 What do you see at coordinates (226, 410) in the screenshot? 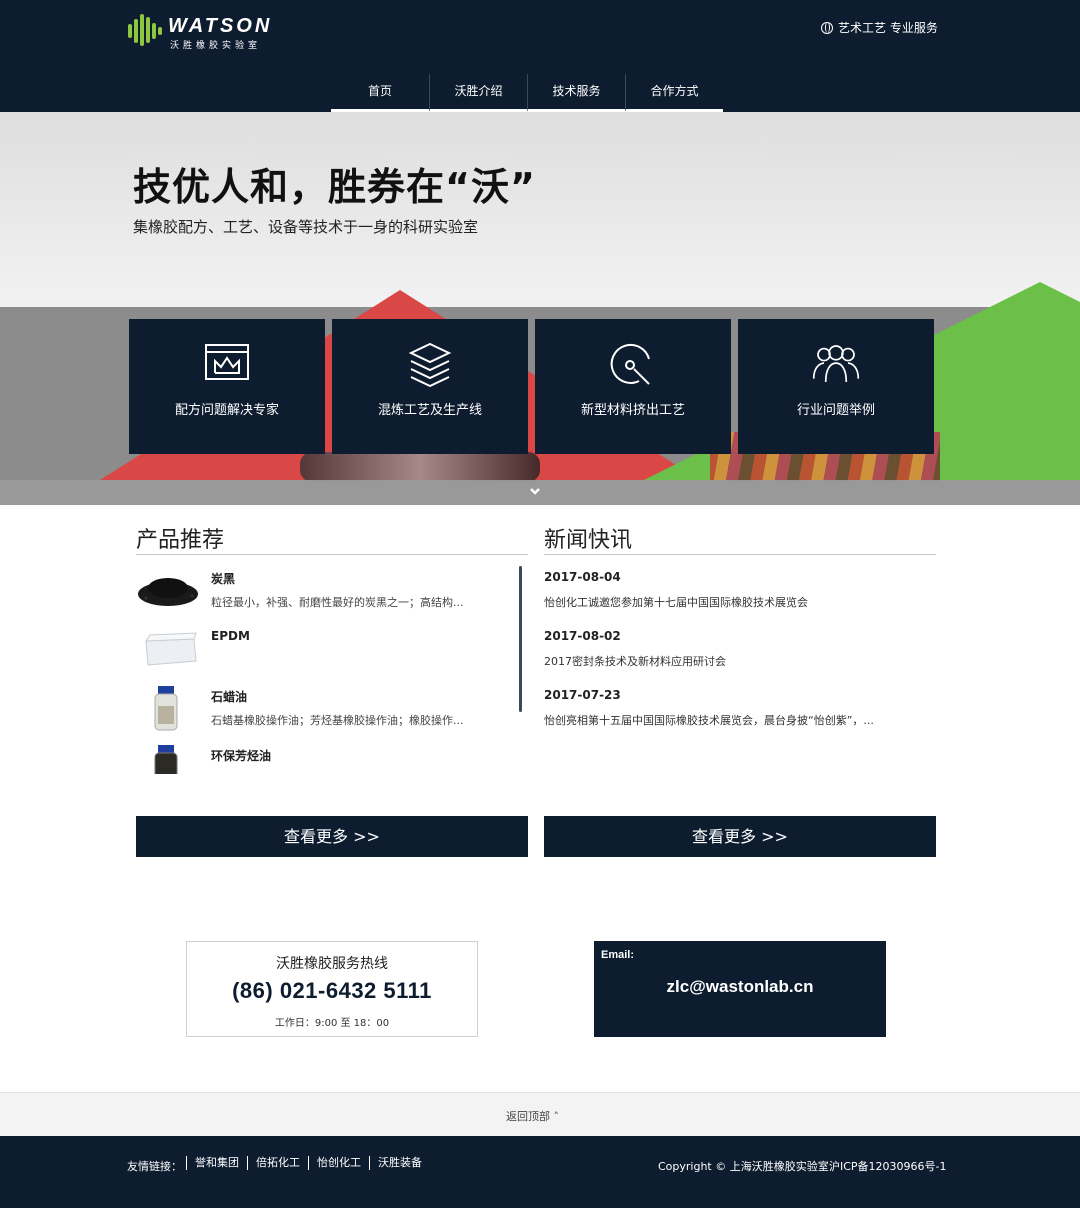
I see `feature-label: 配方问题解决专家` at bounding box center [226, 410].